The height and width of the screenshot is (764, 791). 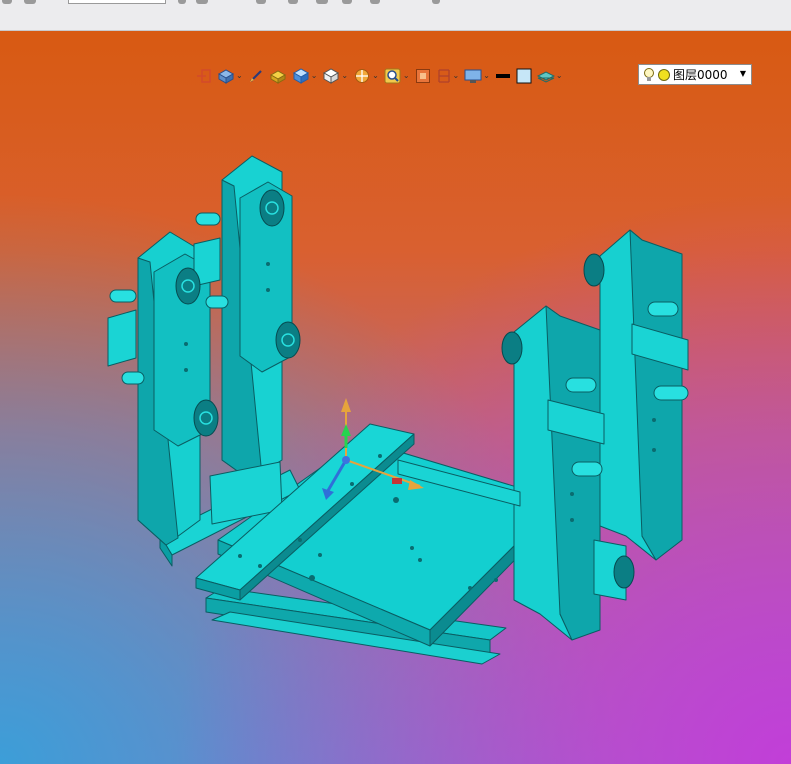 I want to click on cube-blue-icon, so click(x=300, y=76).